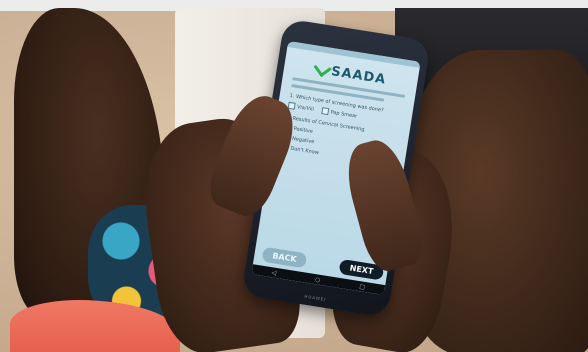 The width and height of the screenshot is (588, 352). I want to click on option-pap-smear: Pap Smear, so click(339, 113).